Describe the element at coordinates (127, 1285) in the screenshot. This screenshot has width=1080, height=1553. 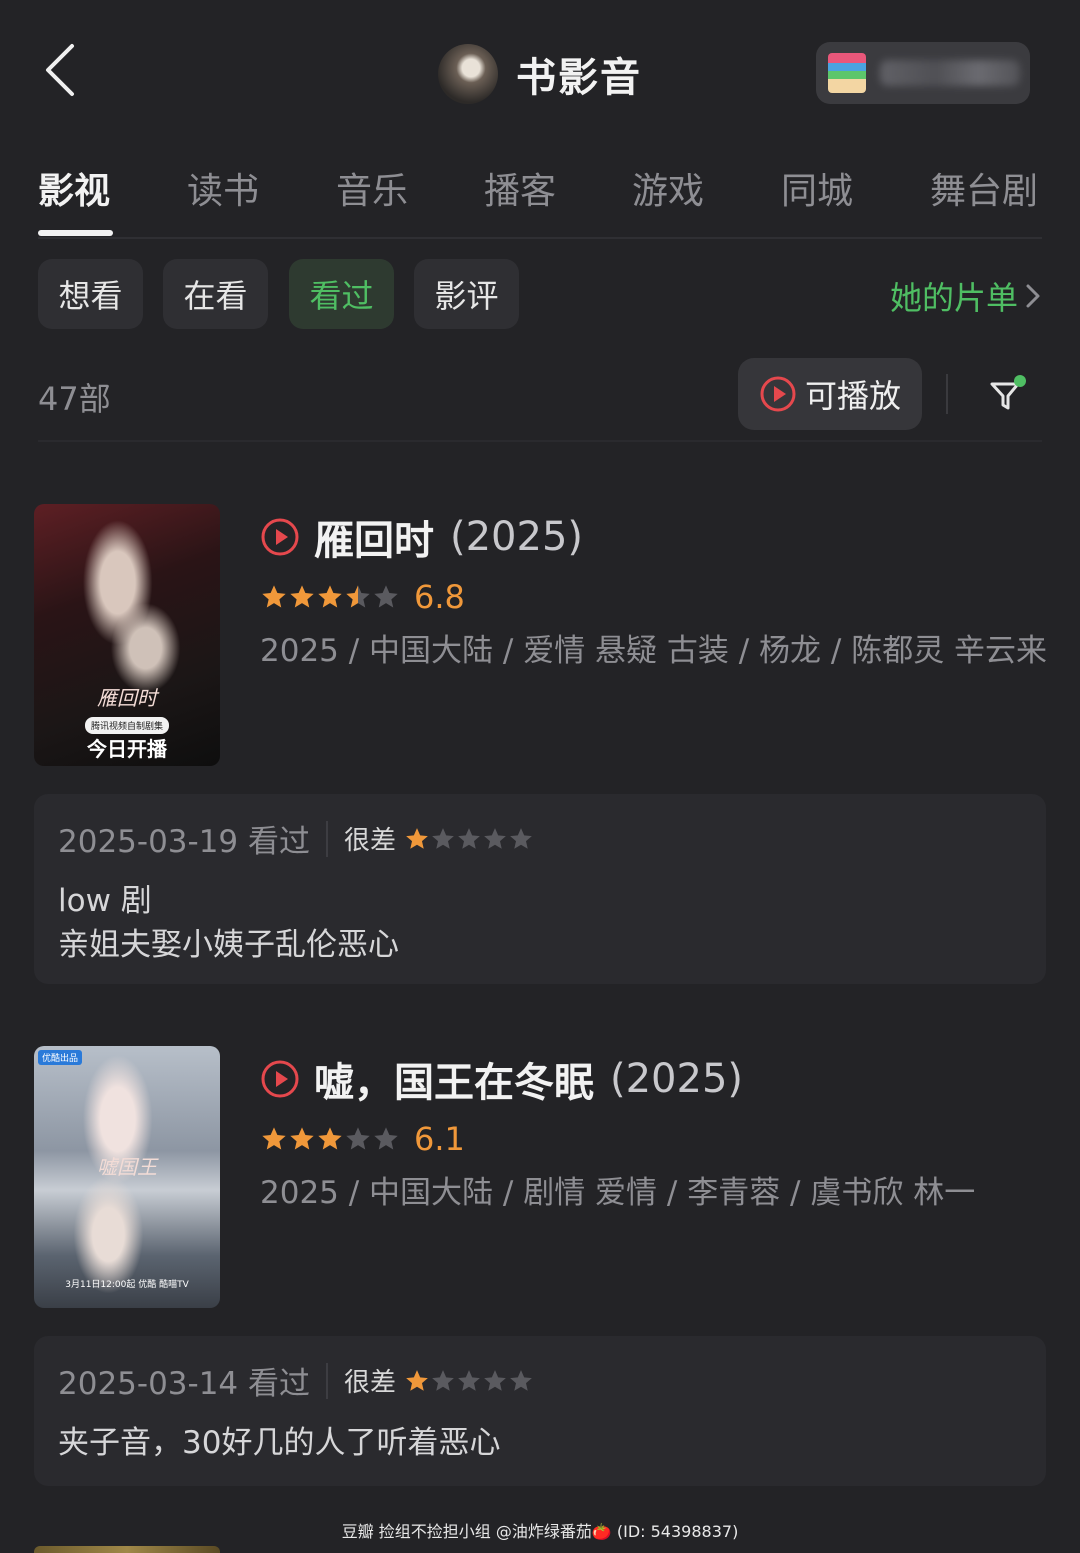
I see `poster-caption: 3月11日12:00起 优酷 酷喵TV` at that location.